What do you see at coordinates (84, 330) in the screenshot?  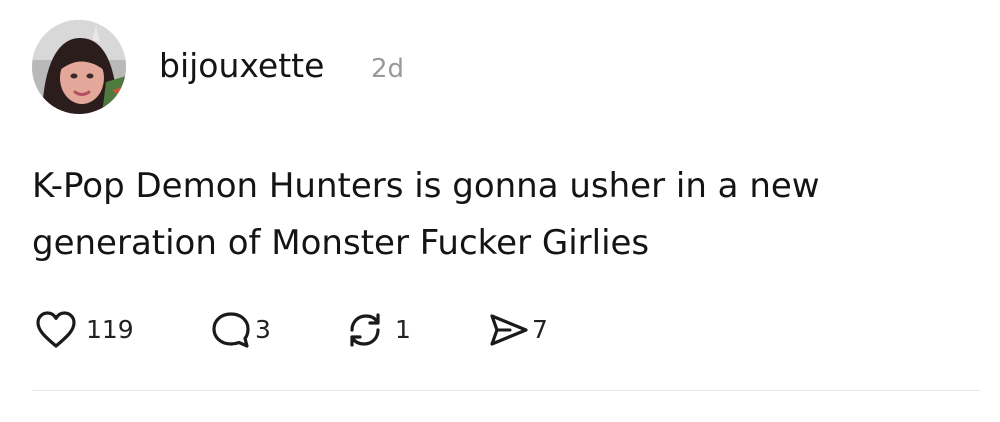 I see `like-button: 119` at bounding box center [84, 330].